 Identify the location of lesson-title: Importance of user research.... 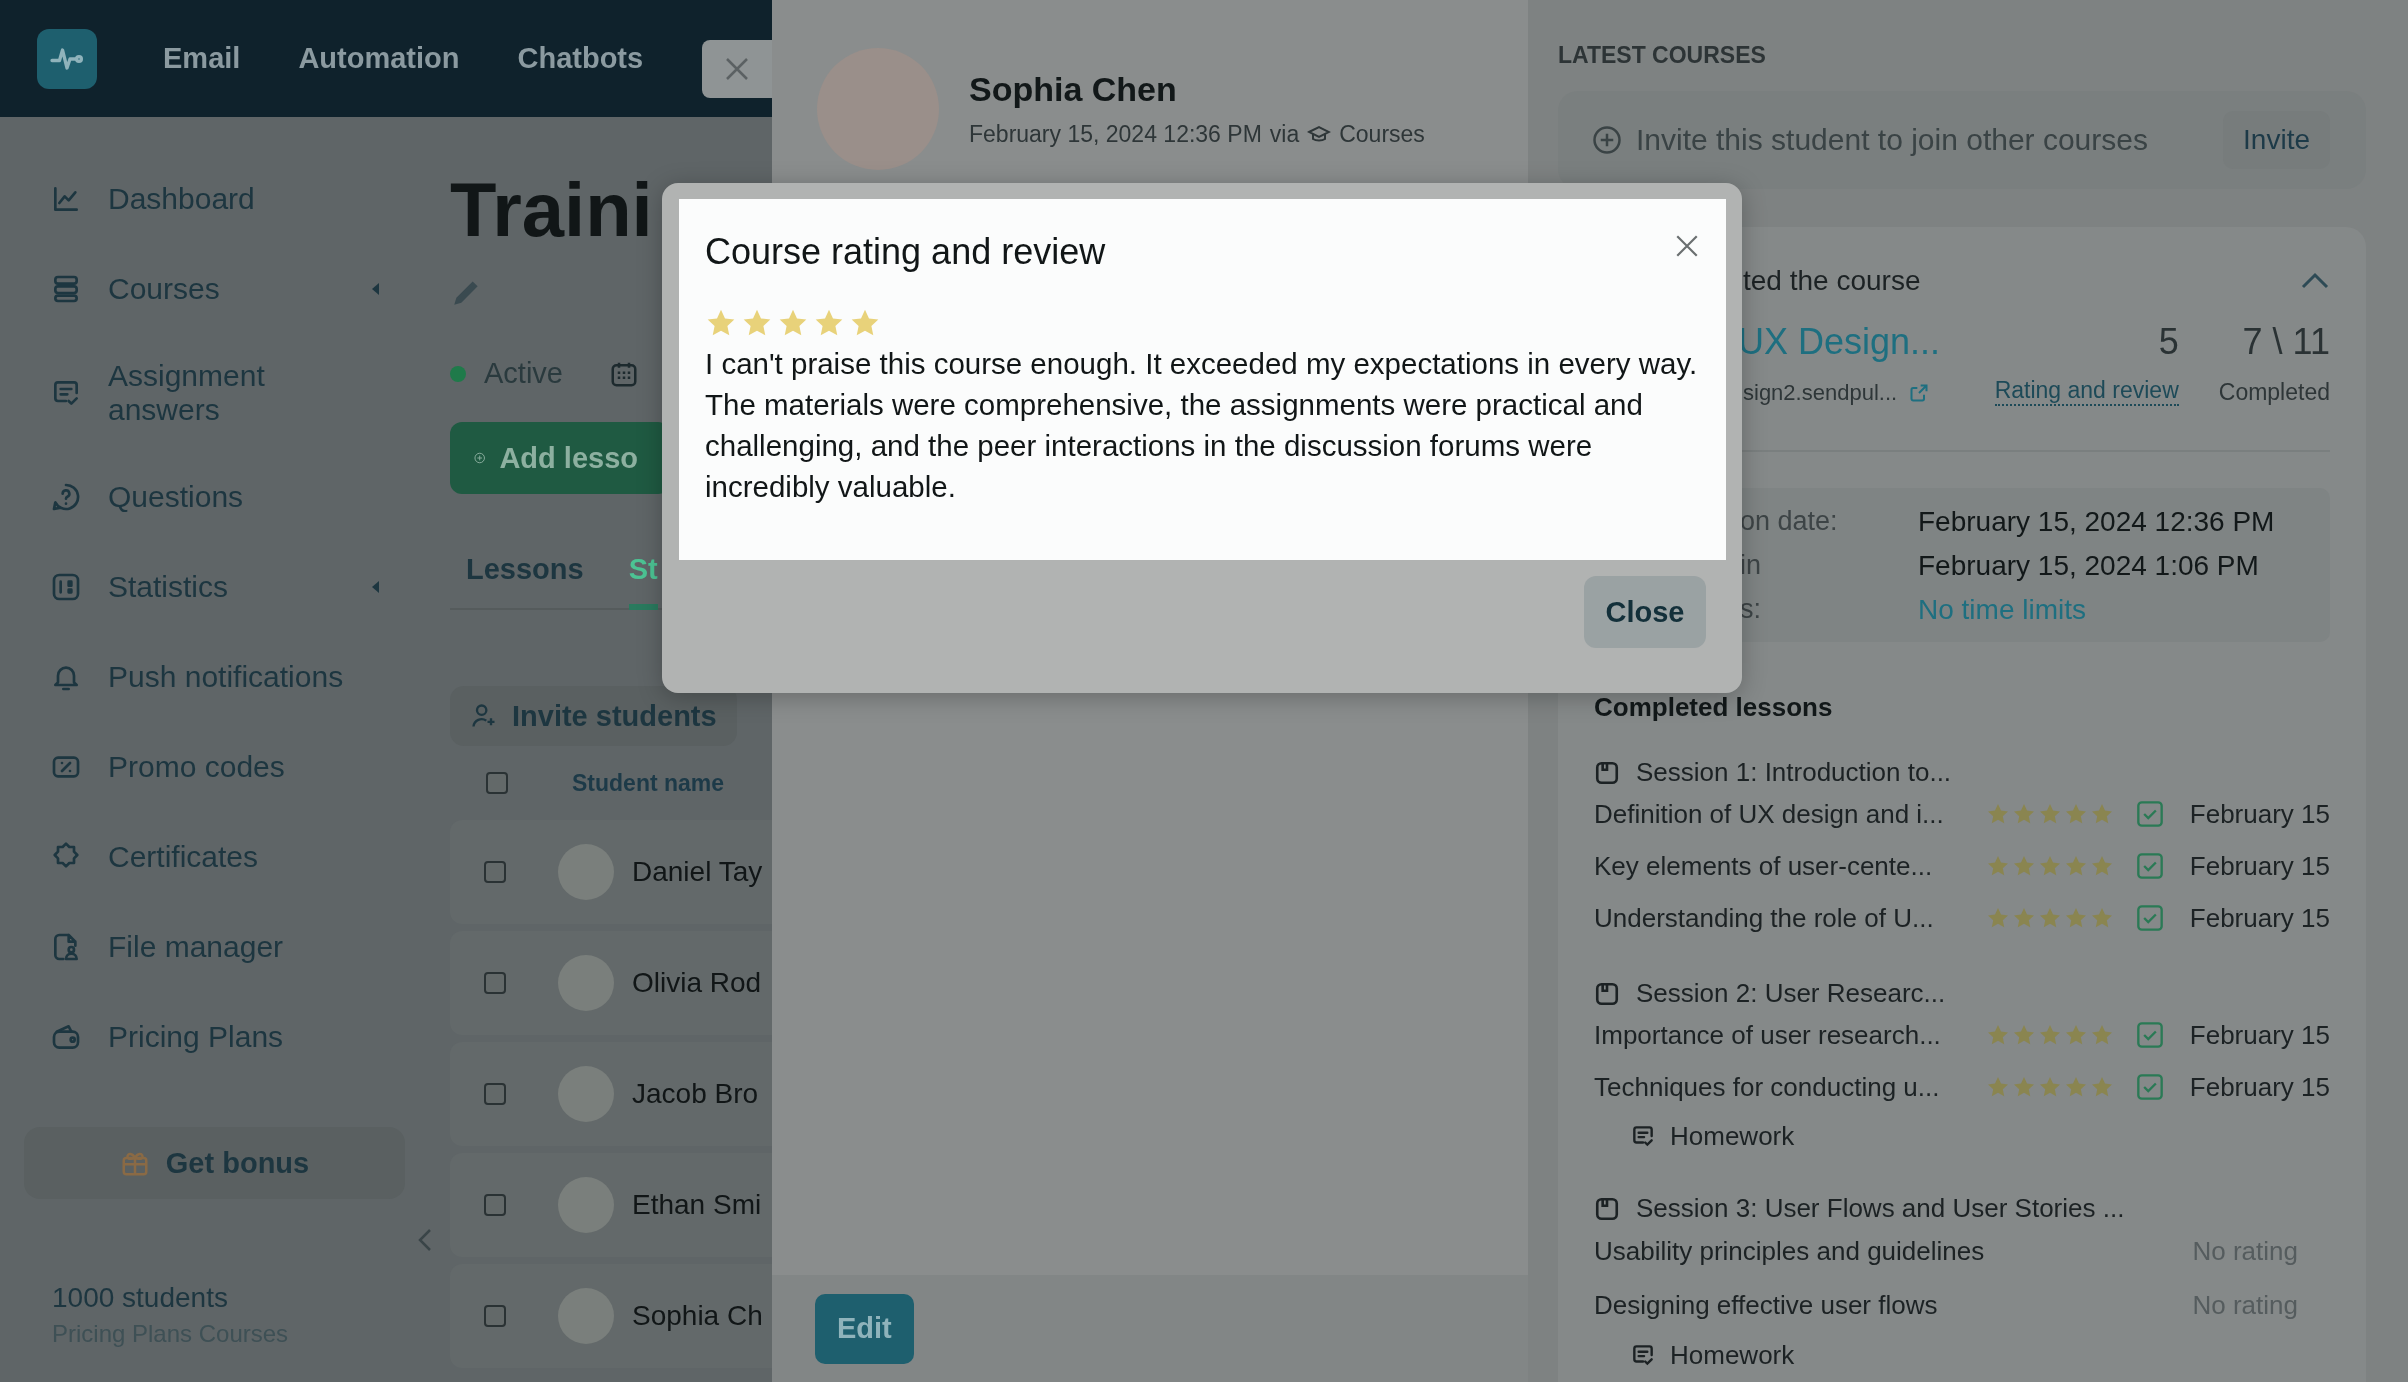
(1768, 1035).